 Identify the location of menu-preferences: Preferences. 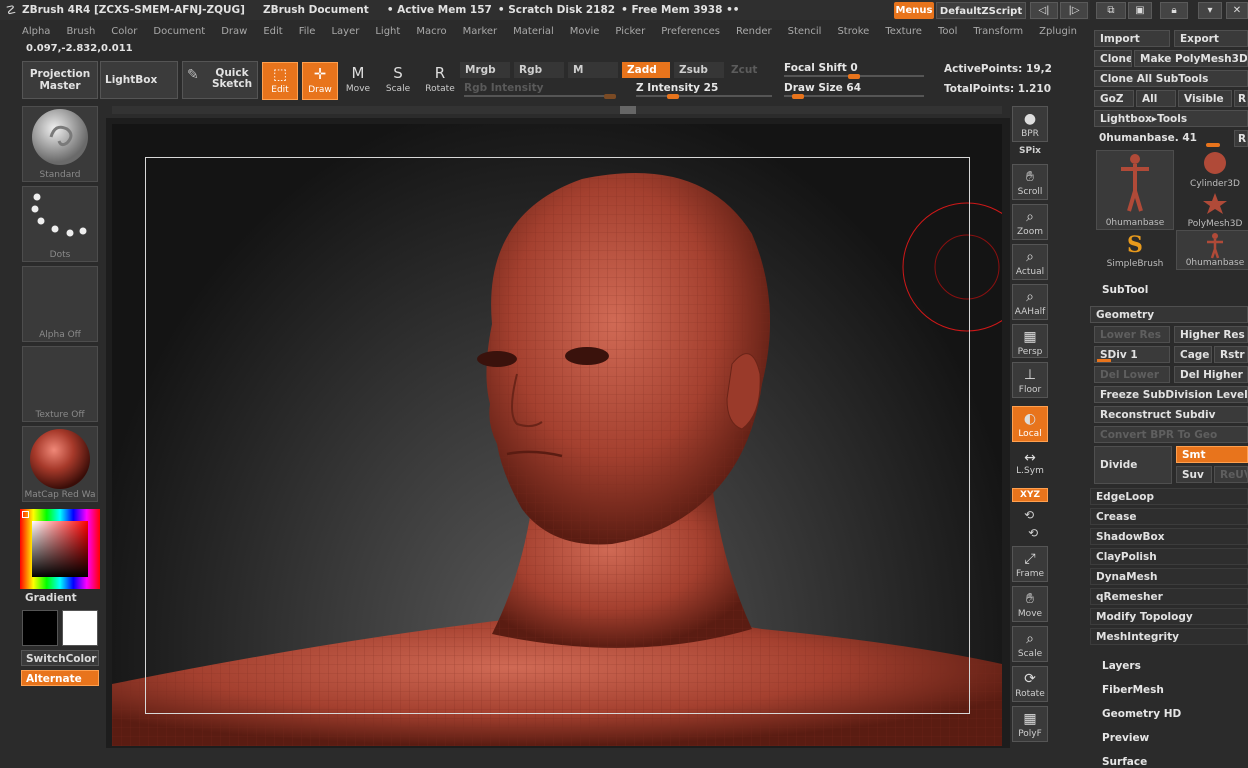
(690, 32).